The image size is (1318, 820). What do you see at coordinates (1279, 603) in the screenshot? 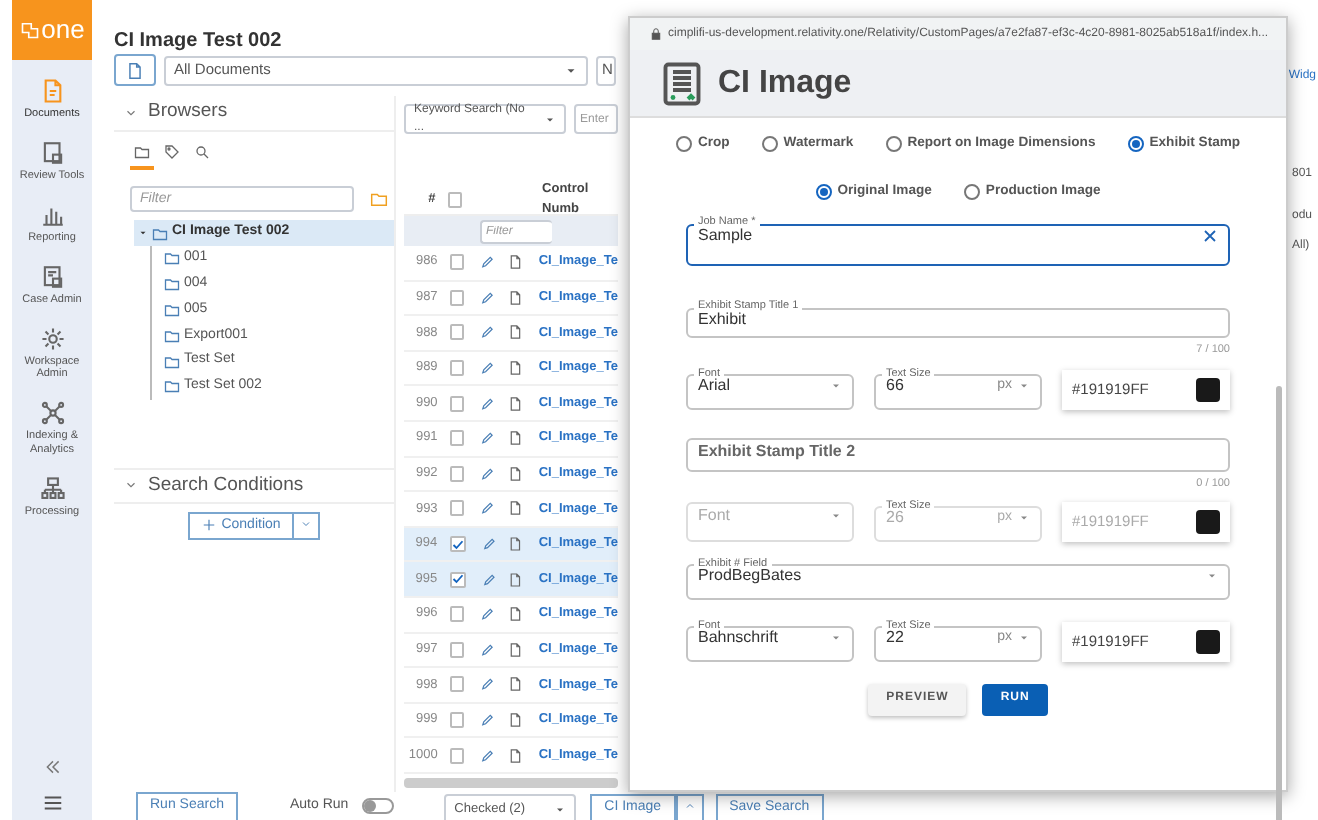
I see `vertical-scrollbar` at bounding box center [1279, 603].